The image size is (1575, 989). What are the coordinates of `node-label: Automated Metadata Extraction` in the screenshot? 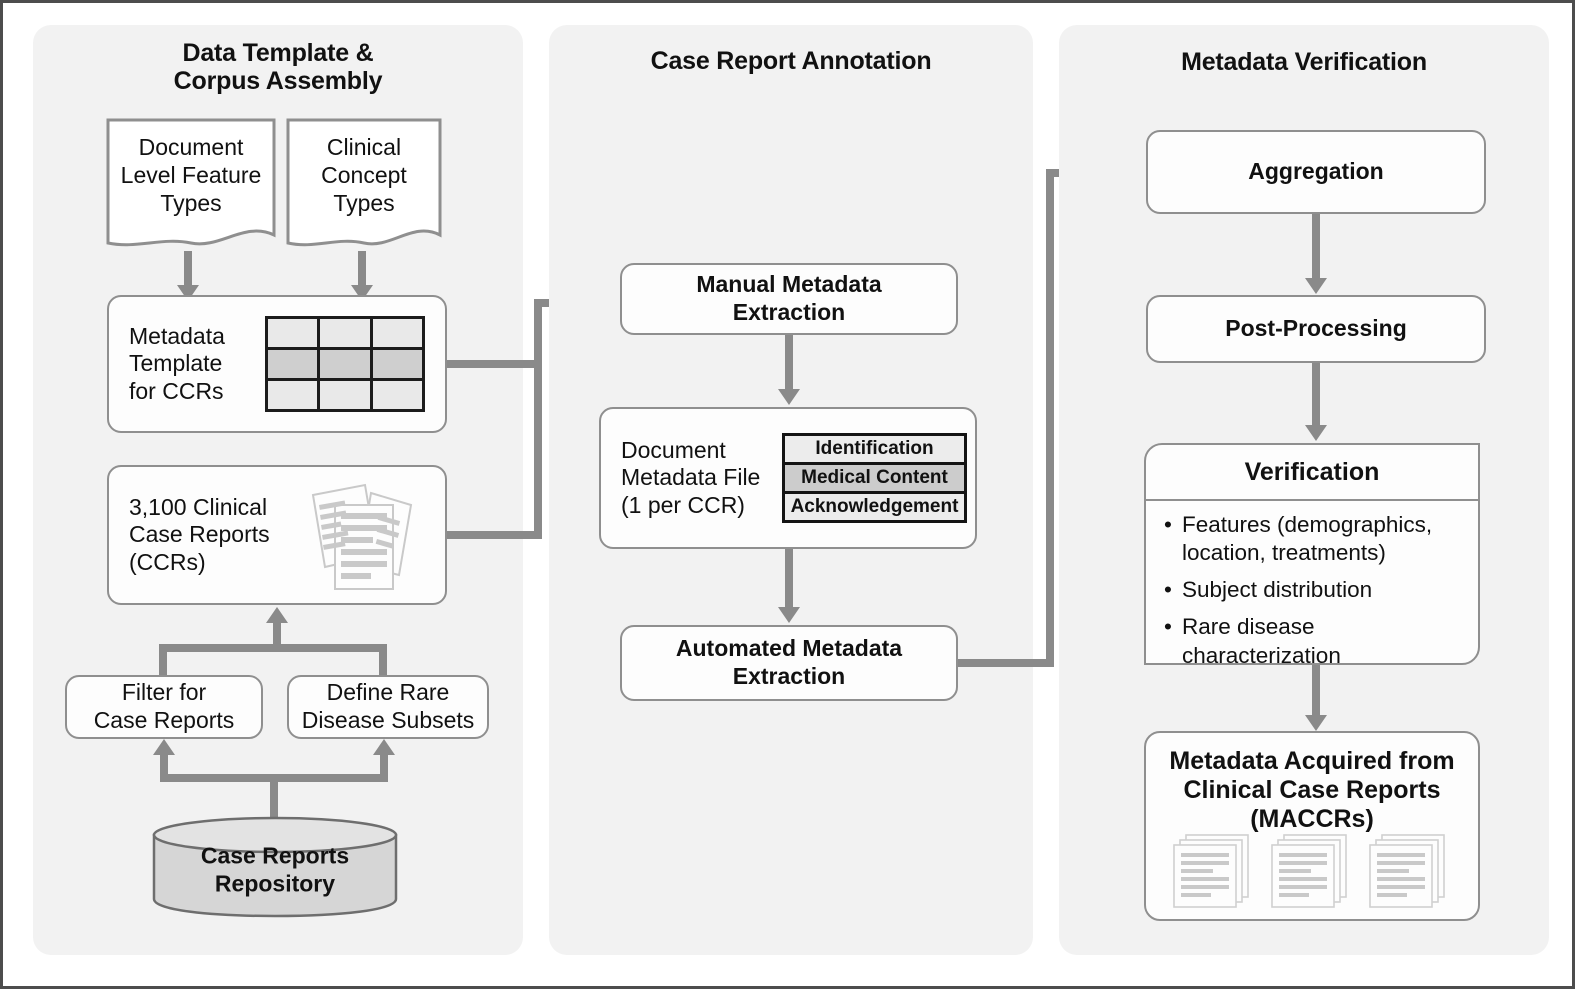 It's located at (789, 662).